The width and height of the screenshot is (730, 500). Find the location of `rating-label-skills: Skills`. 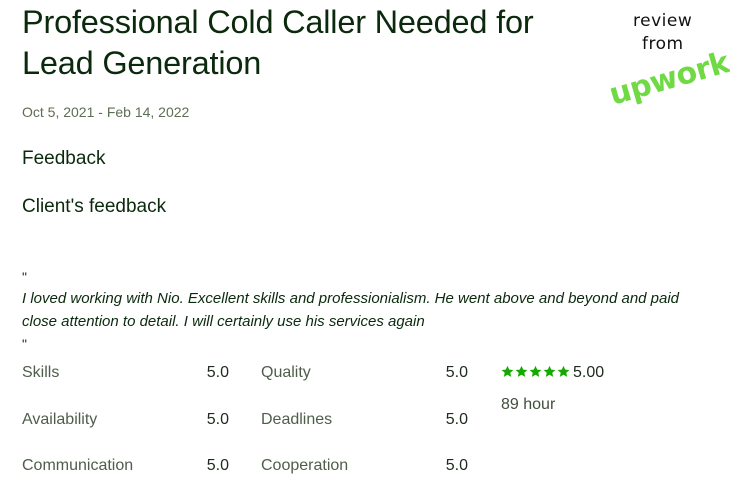

rating-label-skills: Skills is located at coordinates (41, 372).